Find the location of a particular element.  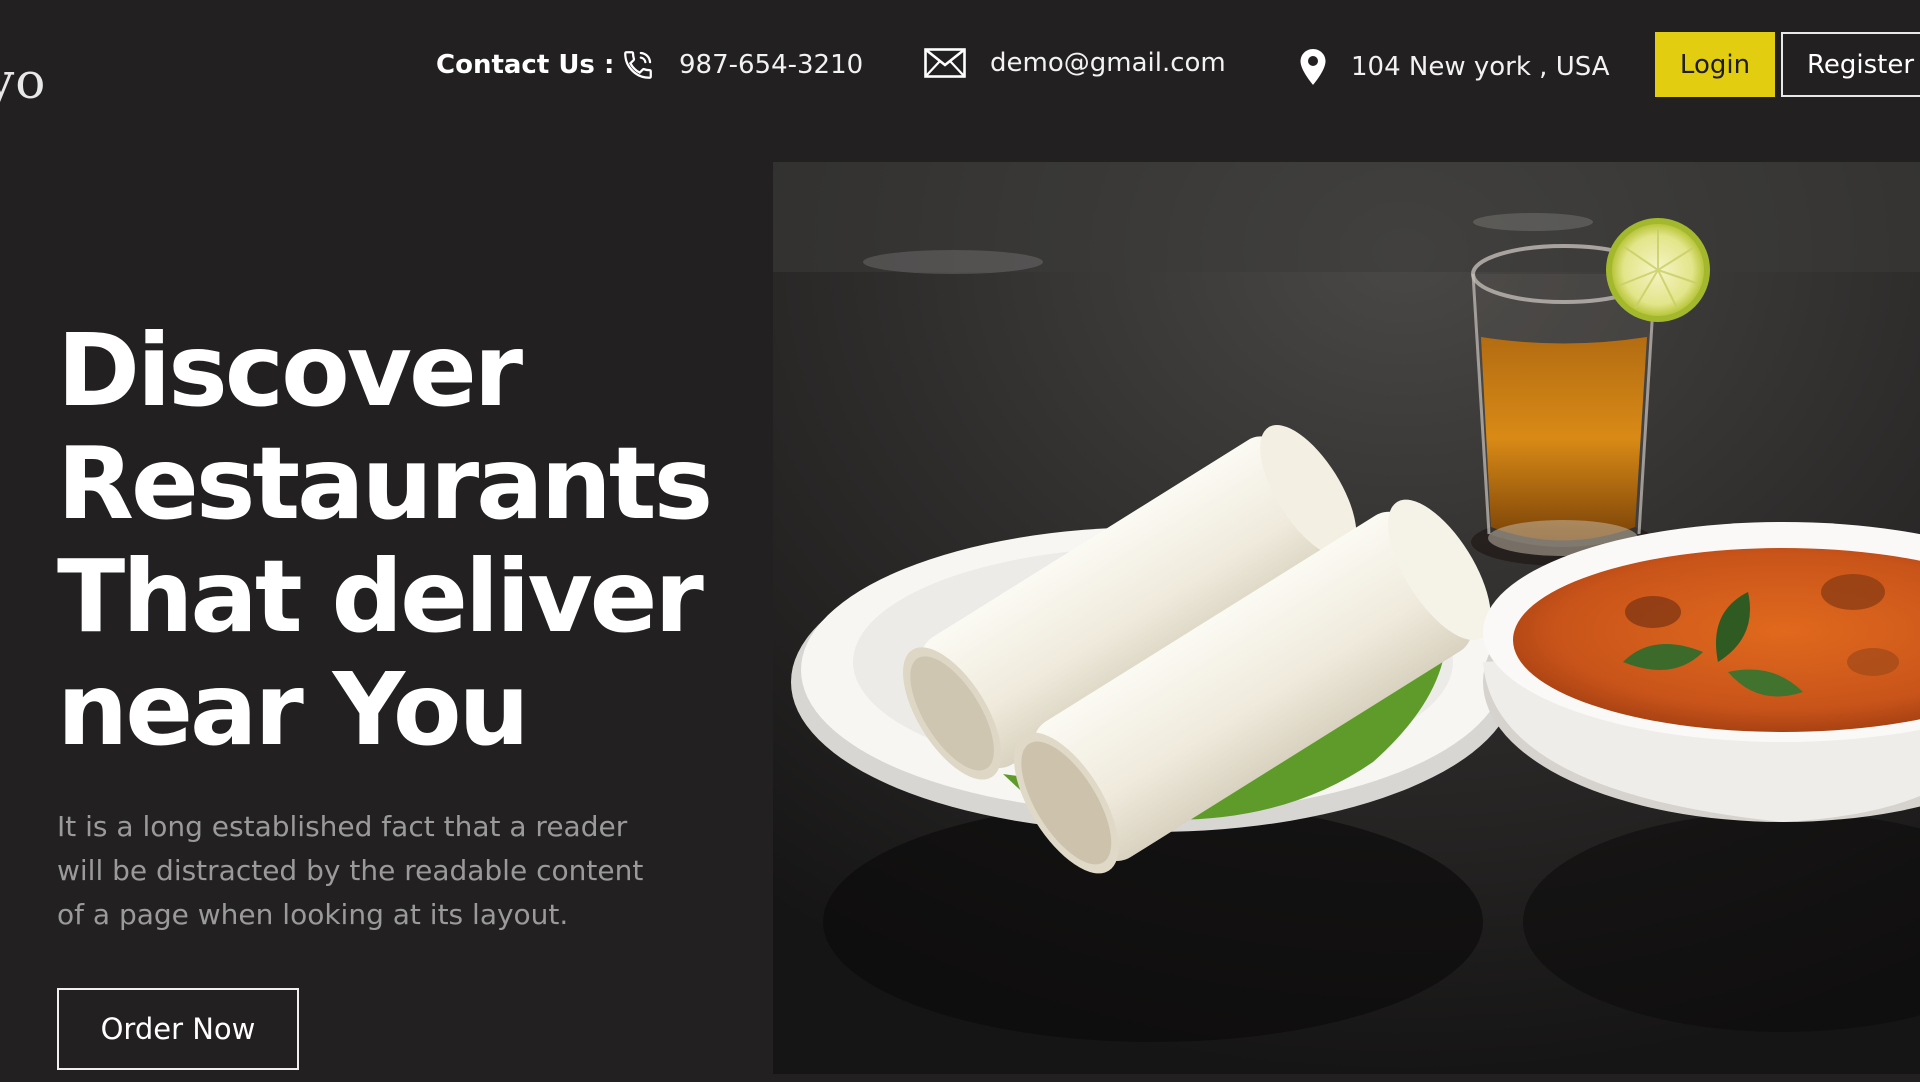

contact-phone: 987-654-3210 is located at coordinates (742, 65).